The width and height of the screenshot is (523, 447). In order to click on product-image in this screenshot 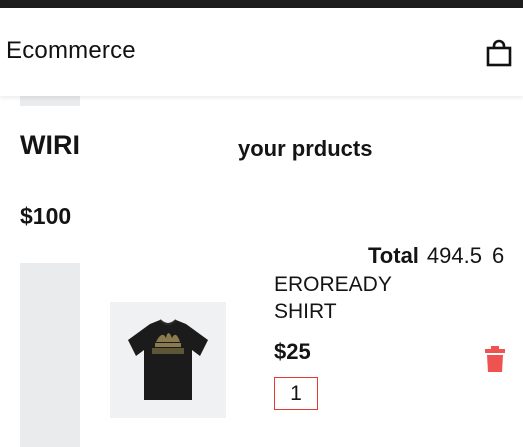, I will do `click(168, 360)`.